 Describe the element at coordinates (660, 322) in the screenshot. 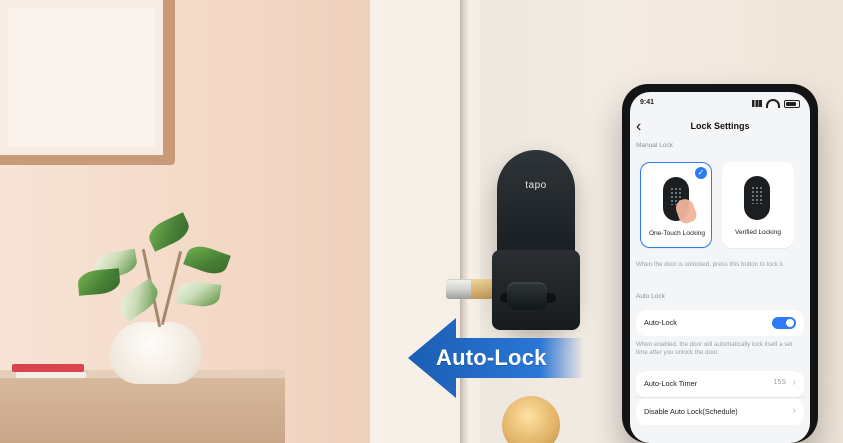

I see `auto-lock-label: Auto-Lock` at that location.